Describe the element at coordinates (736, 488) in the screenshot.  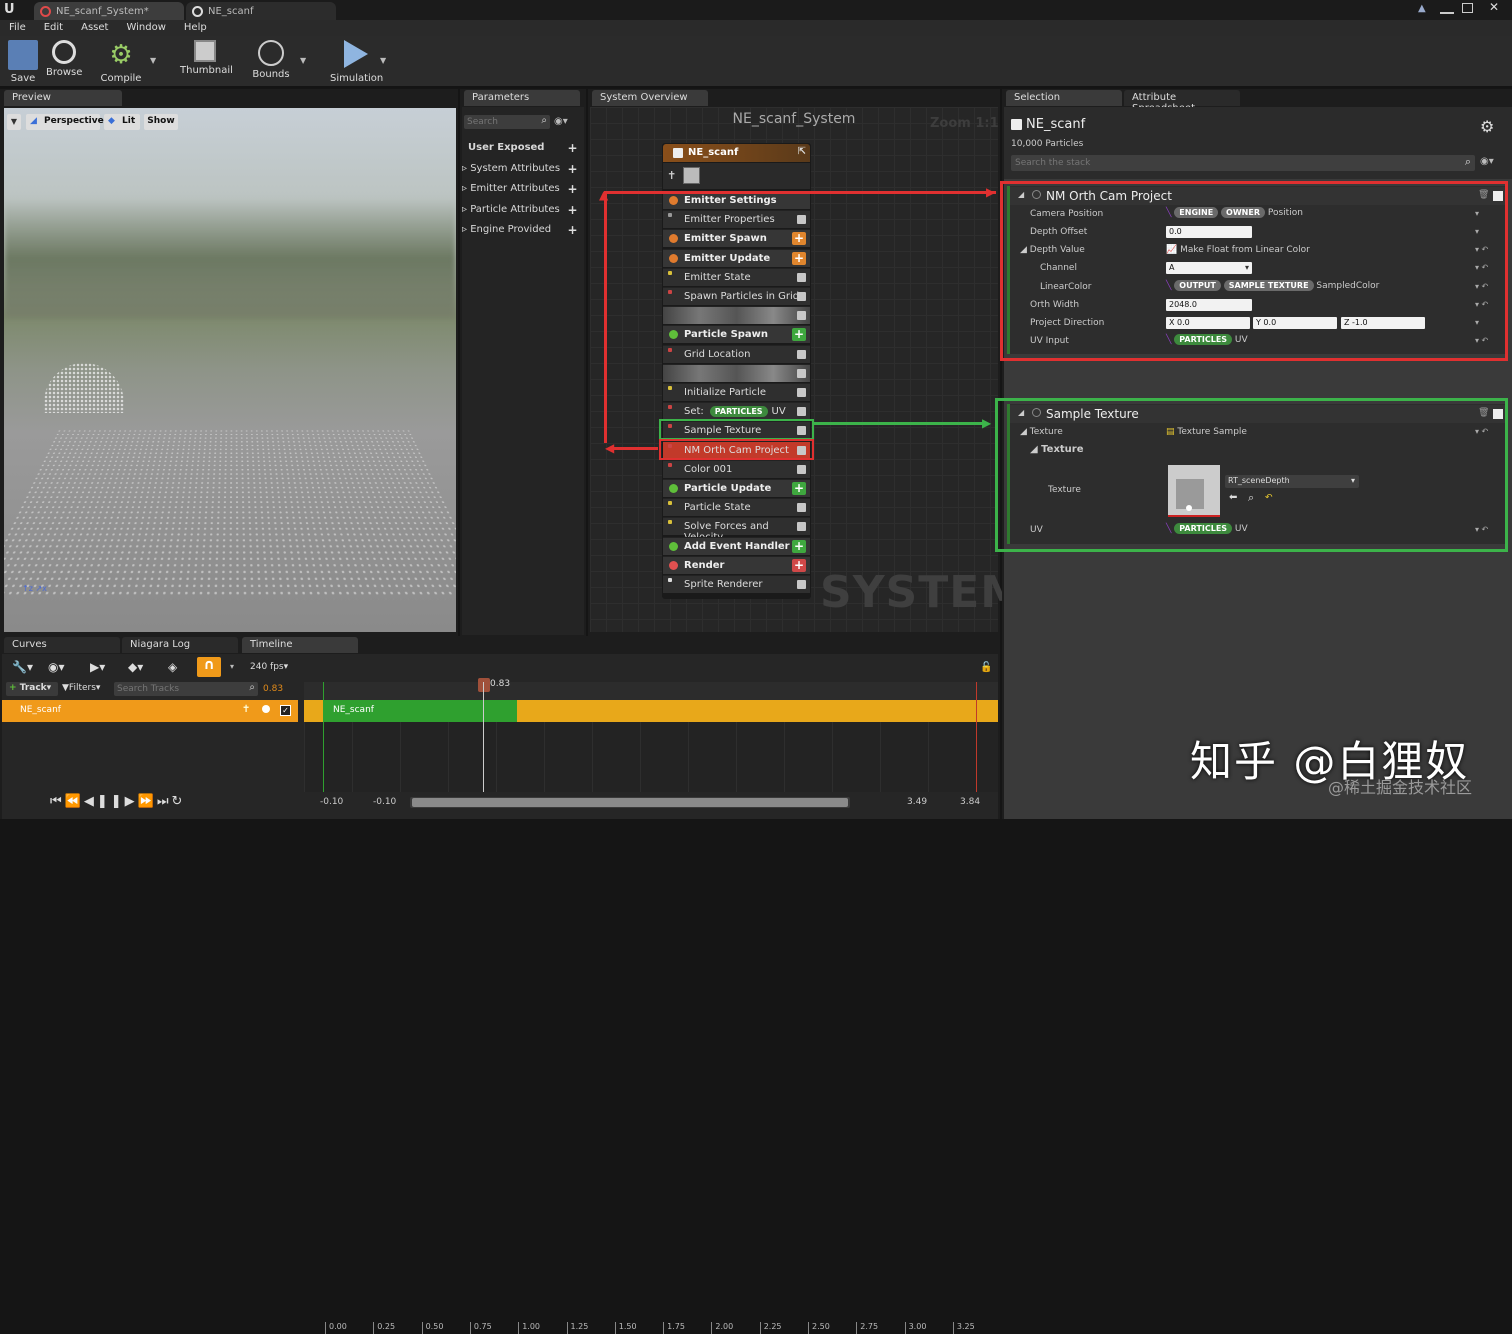
I see `node-stack-item: Particle Update +` at that location.